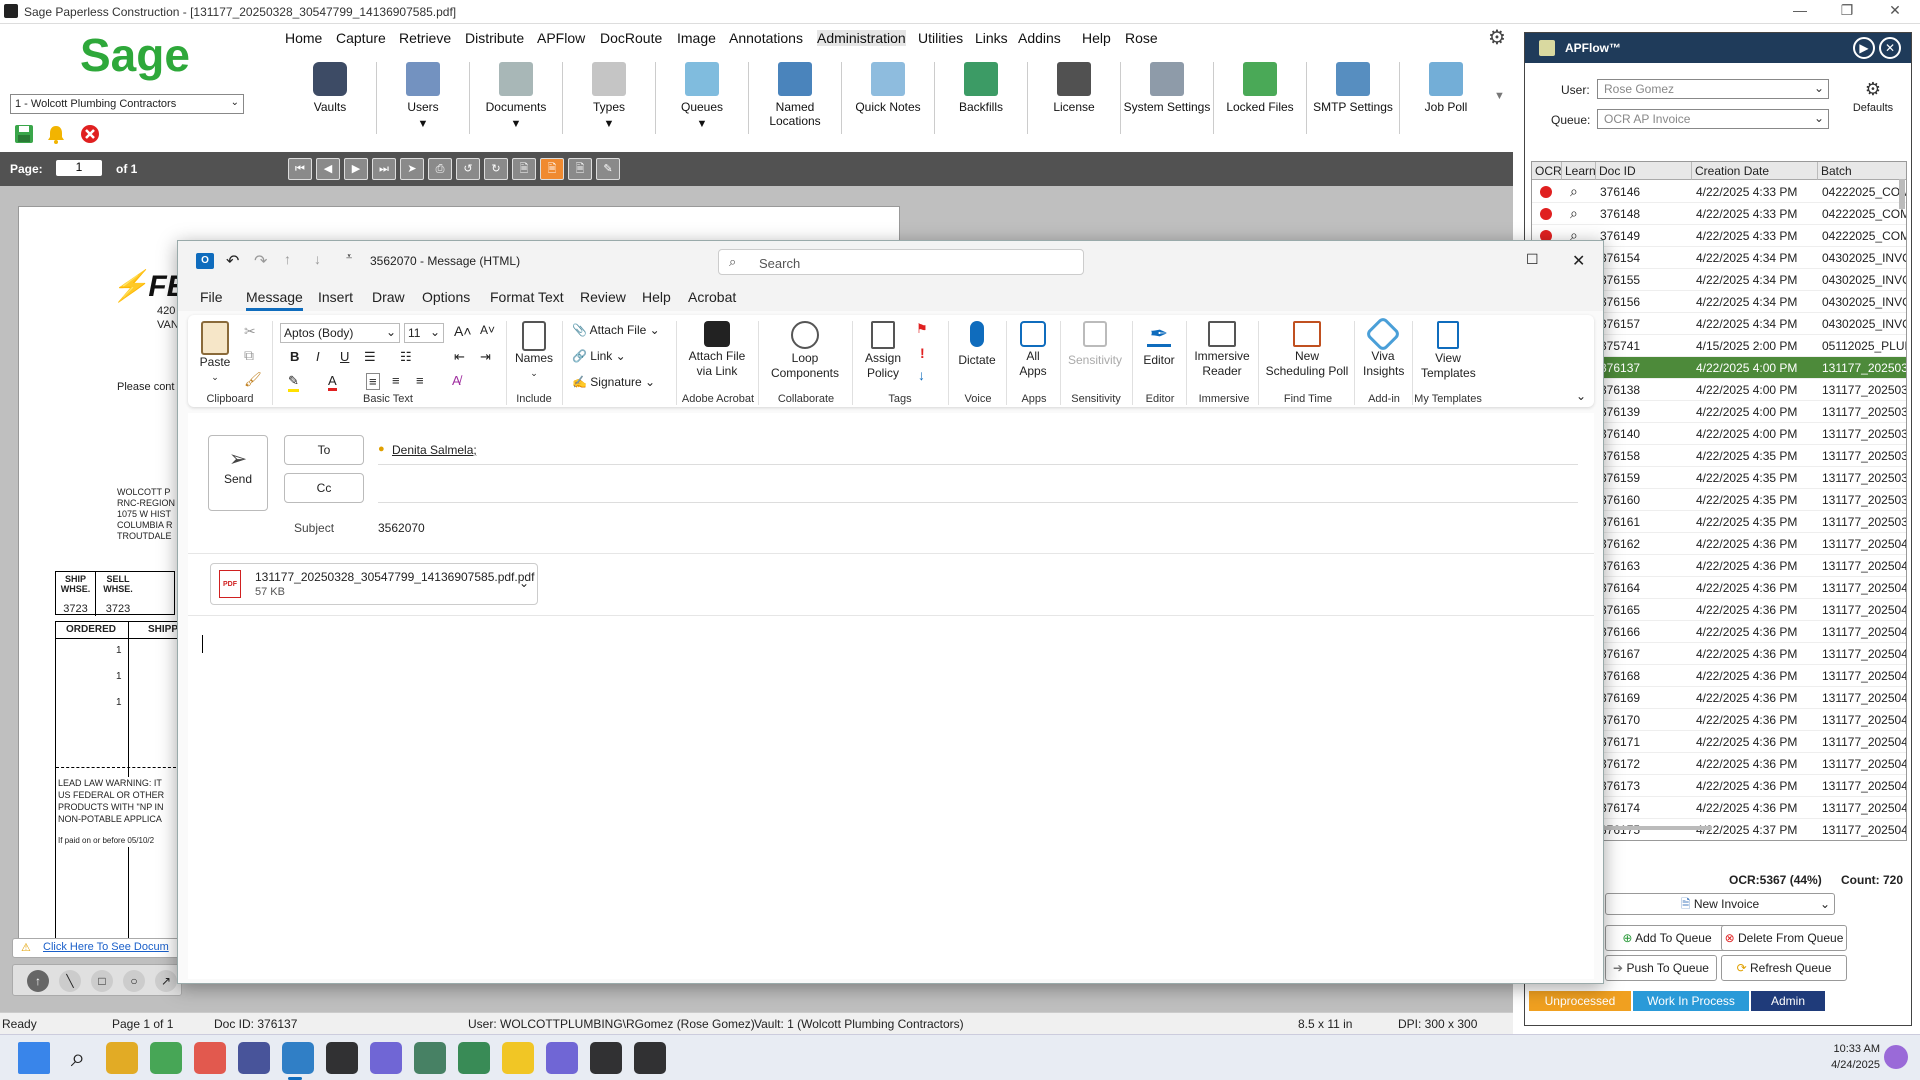 The height and width of the screenshot is (1080, 1920). I want to click on toolbar-job-poll: Job Poll, so click(1446, 88).